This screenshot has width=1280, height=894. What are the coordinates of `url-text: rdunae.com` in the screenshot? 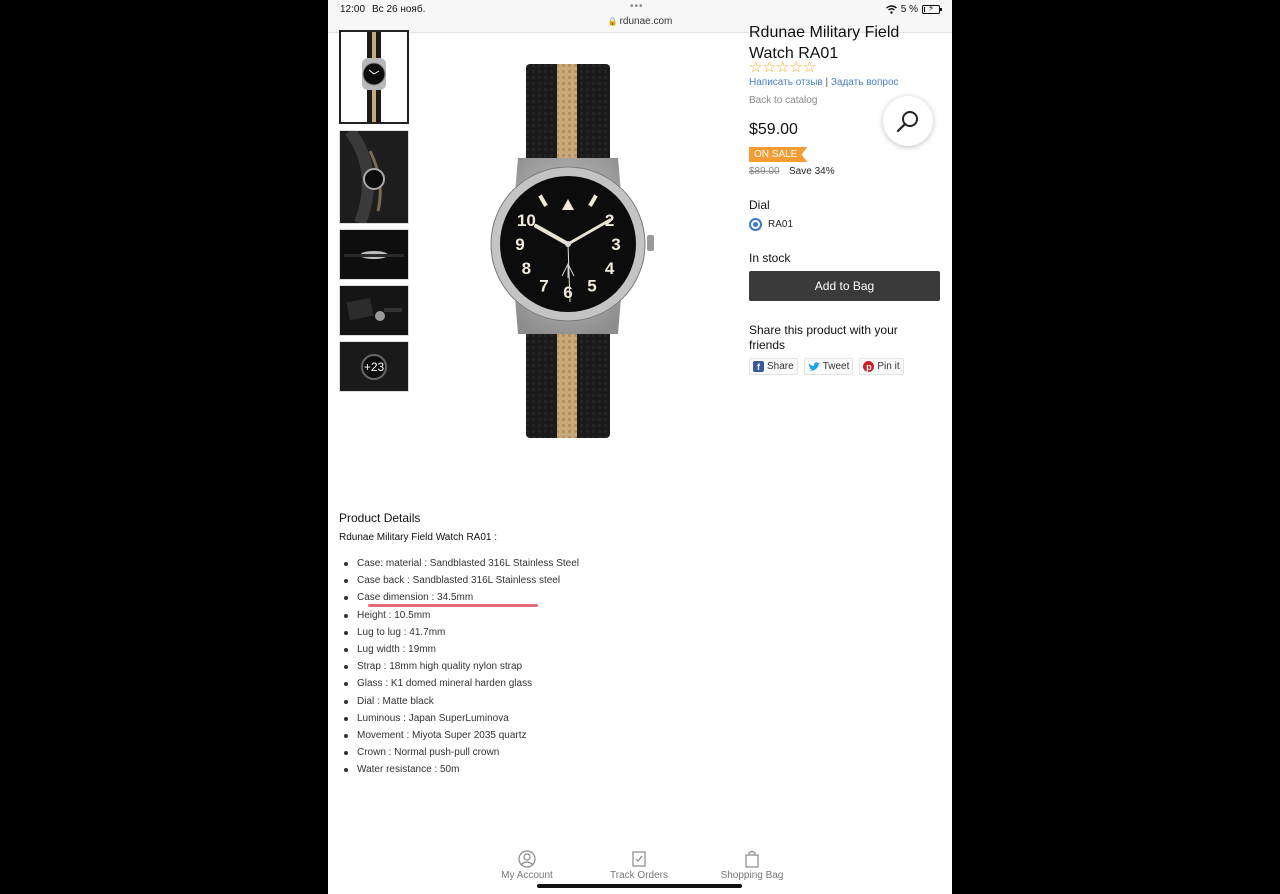 It's located at (646, 21).